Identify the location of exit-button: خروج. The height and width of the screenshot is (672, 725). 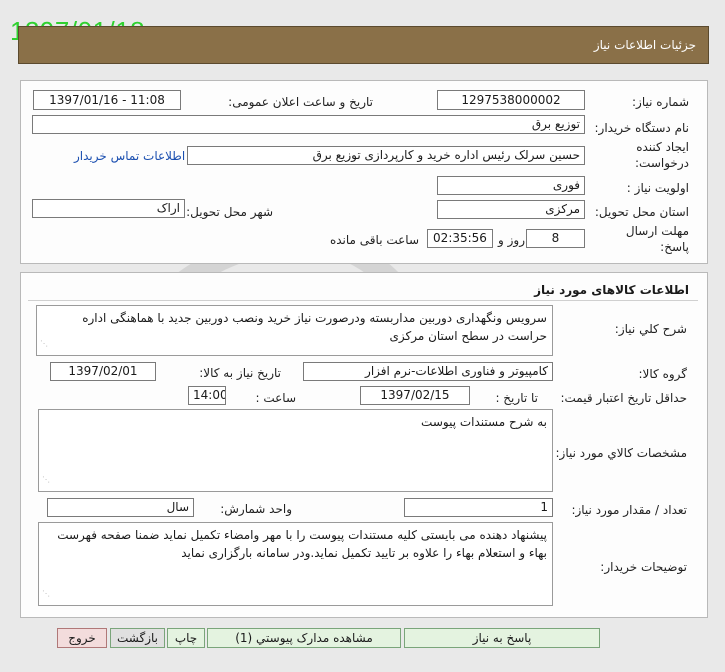
(82, 638).